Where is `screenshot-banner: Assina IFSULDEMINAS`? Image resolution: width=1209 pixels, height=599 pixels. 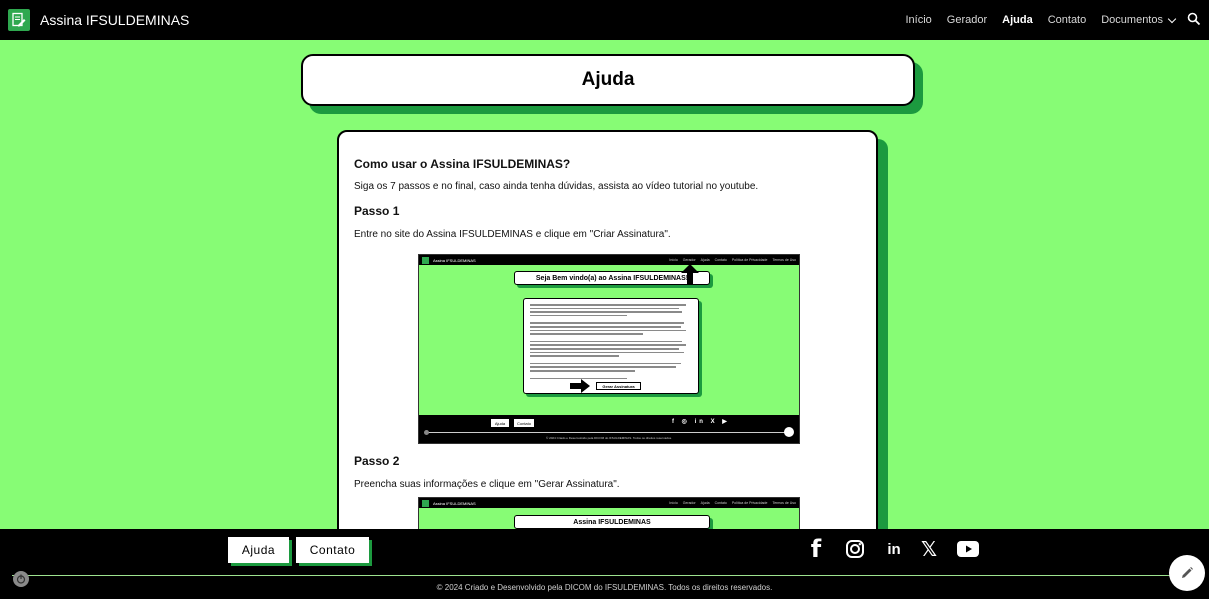
screenshot-banner: Assina IFSULDEMINAS is located at coordinates (612, 522).